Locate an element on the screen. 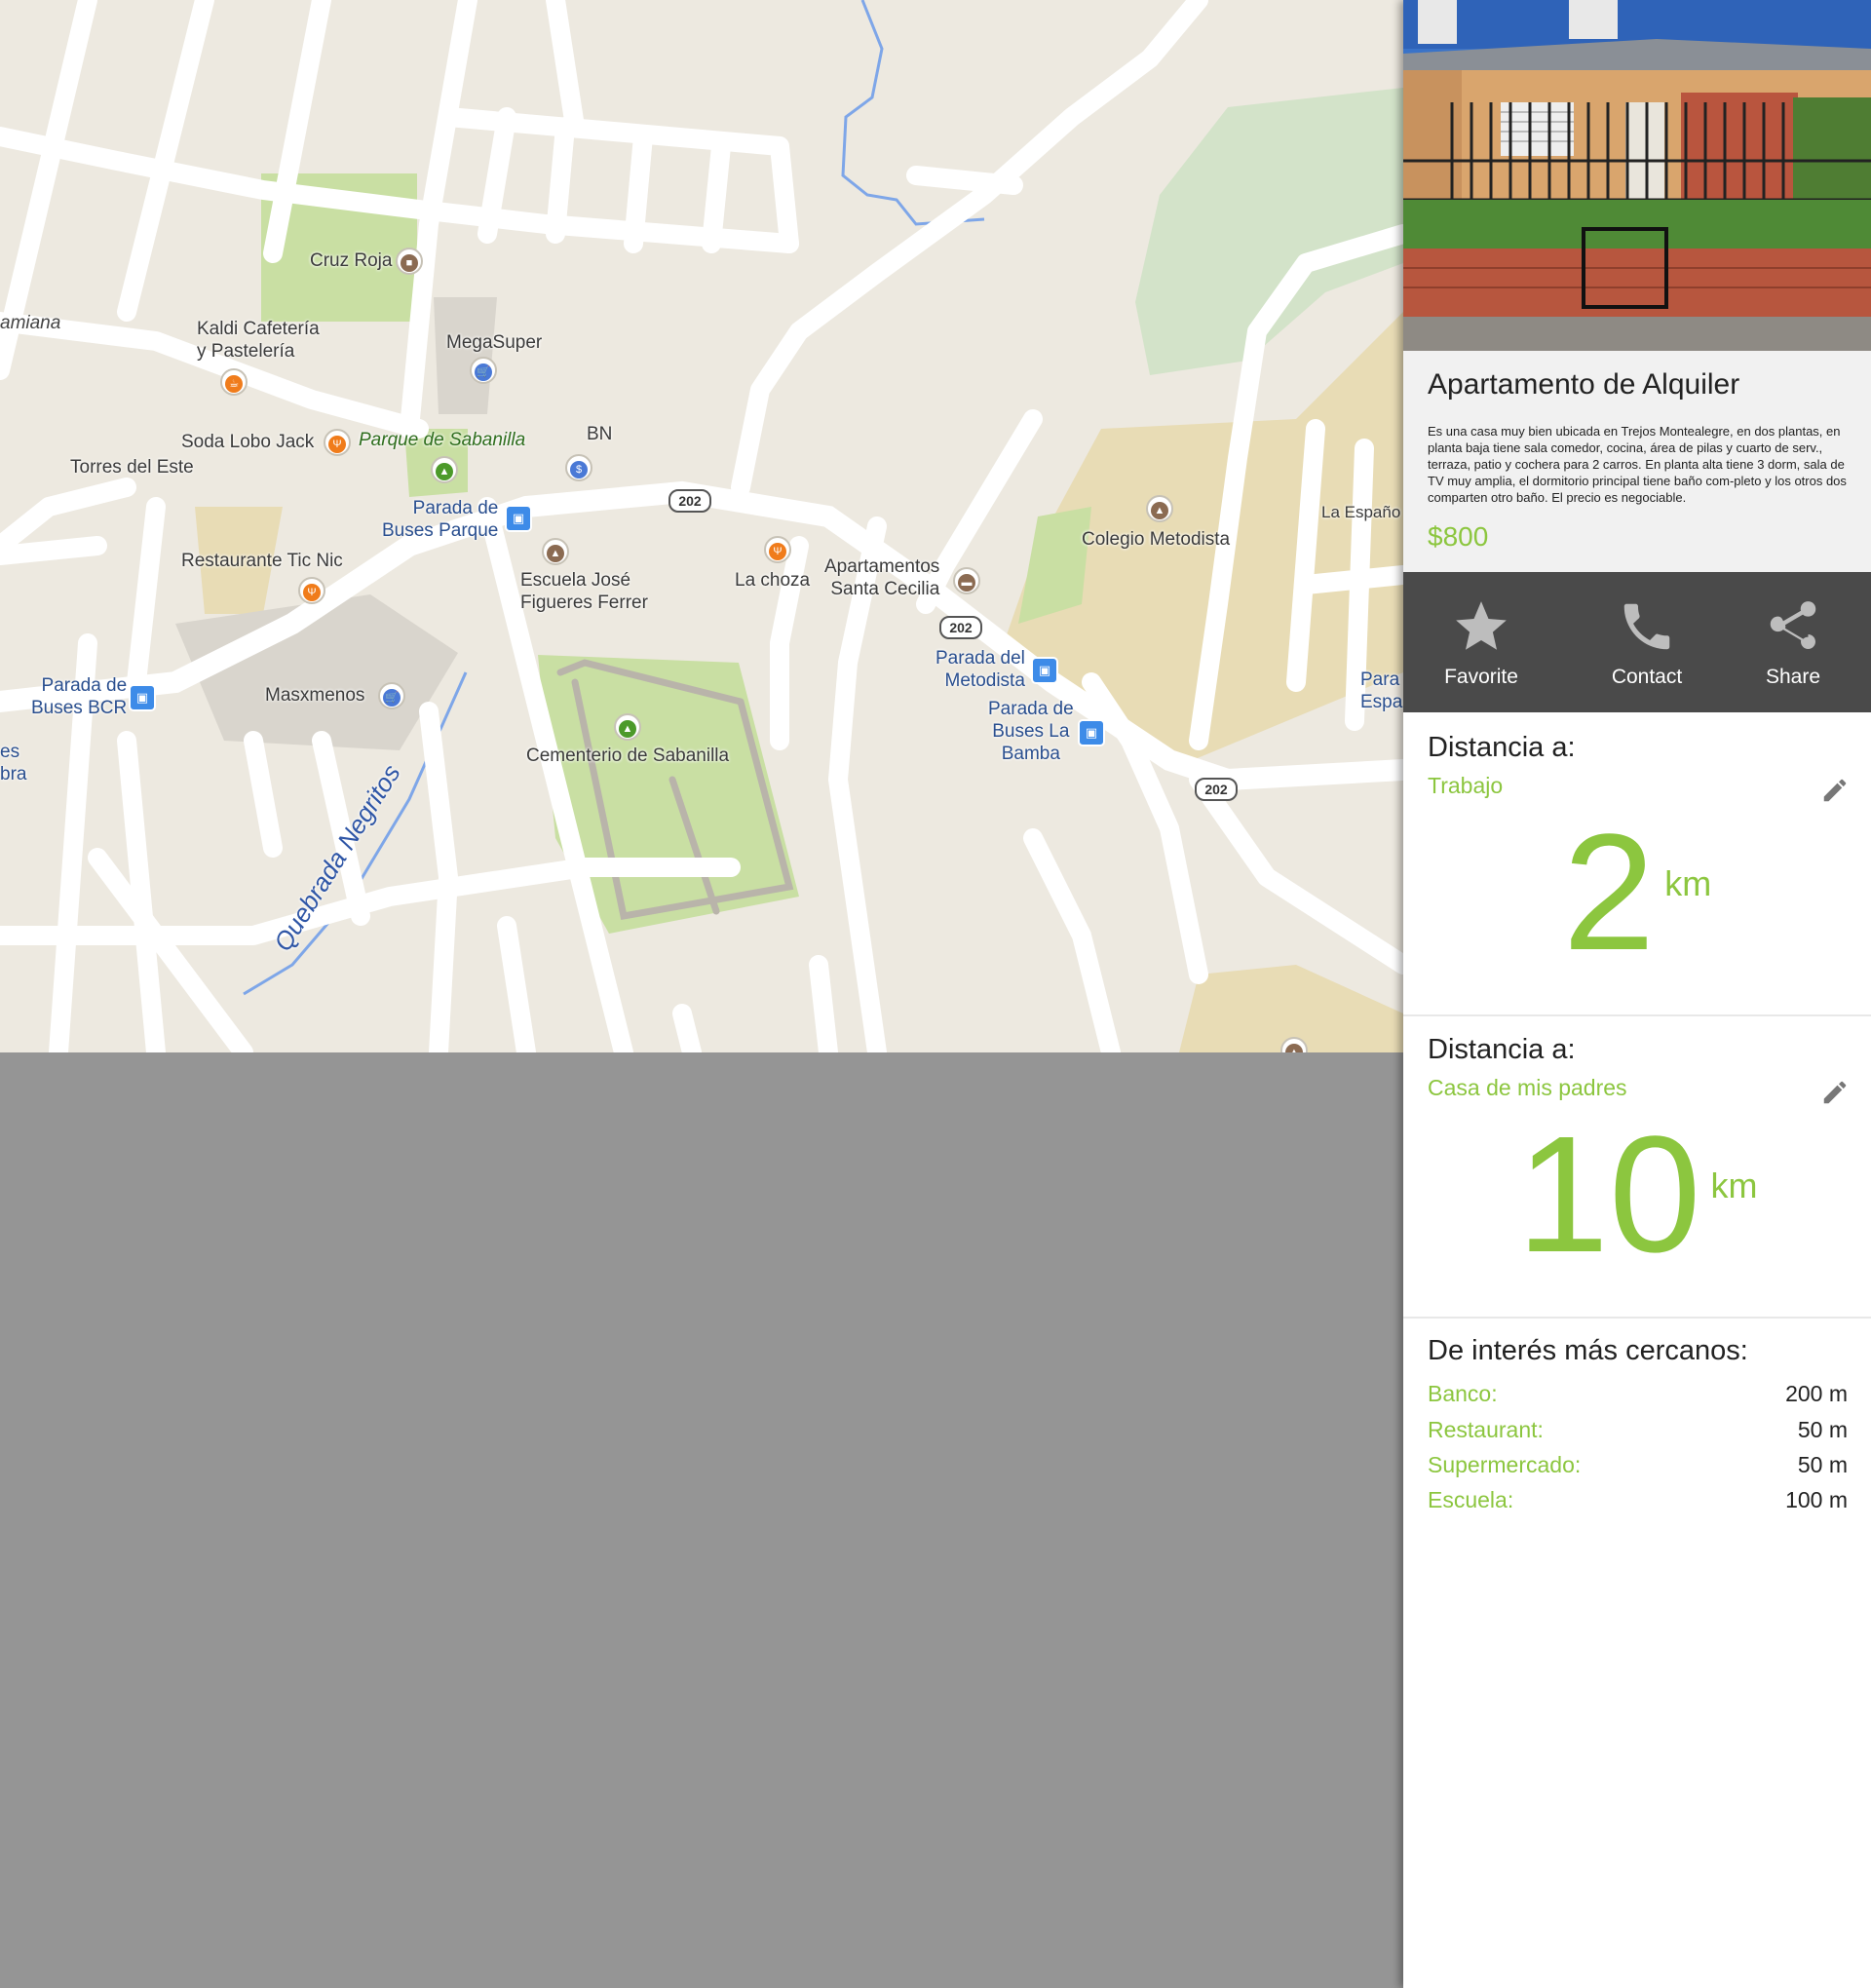 Image resolution: width=1871 pixels, height=1988 pixels. action-bar: Favorite Contact Share is located at coordinates (1637, 642).